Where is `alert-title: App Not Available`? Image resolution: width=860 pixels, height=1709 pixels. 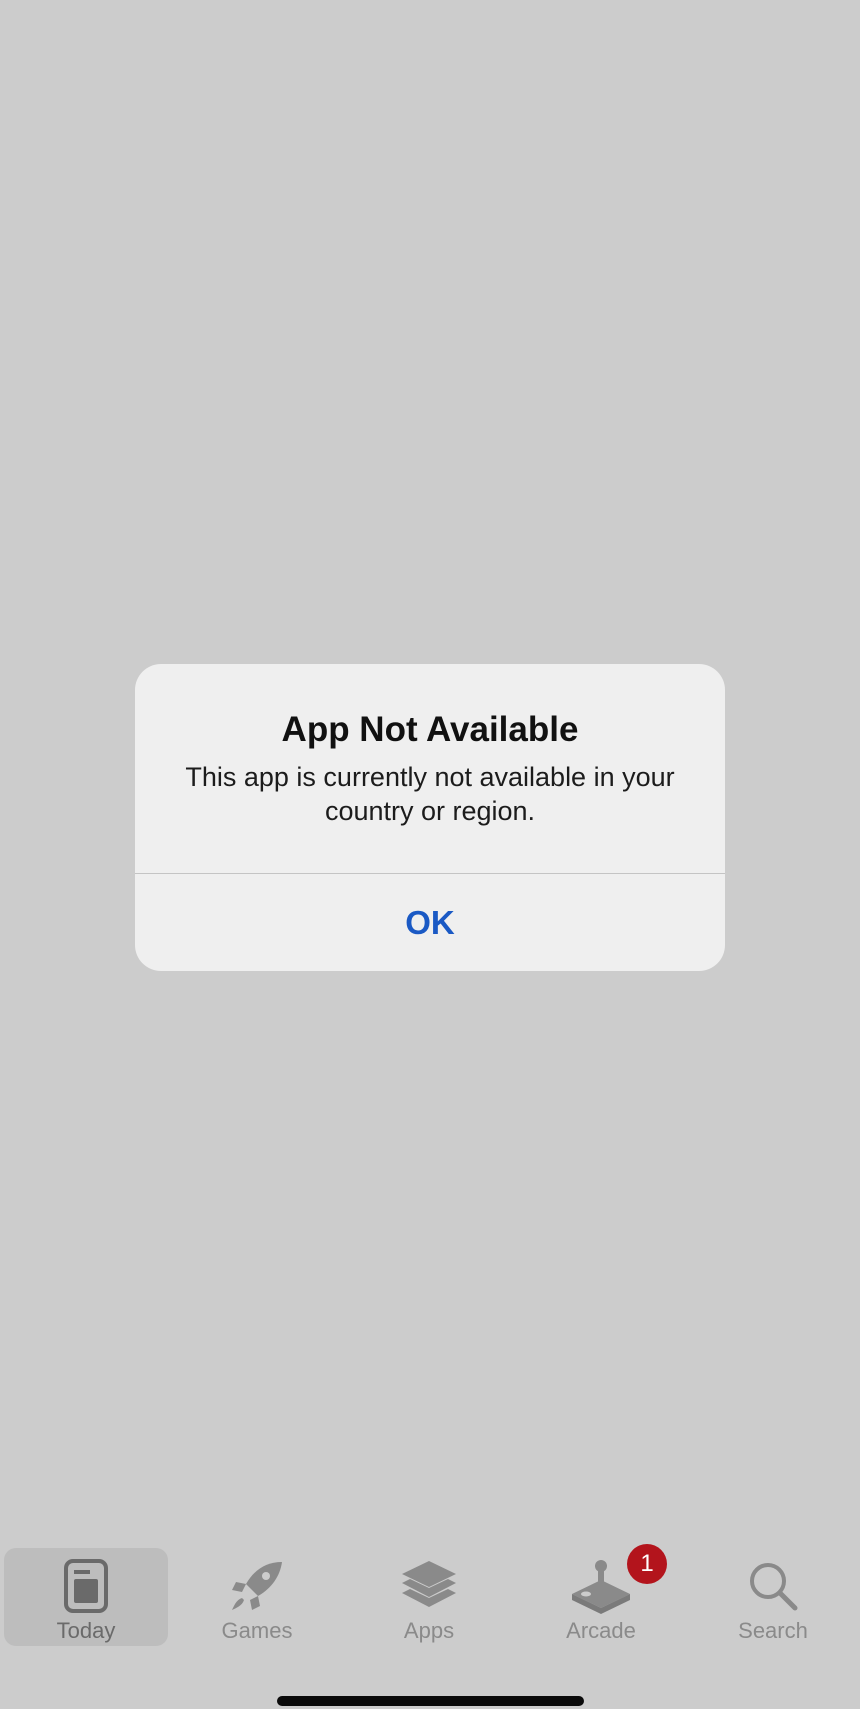 alert-title: App Not Available is located at coordinates (430, 729).